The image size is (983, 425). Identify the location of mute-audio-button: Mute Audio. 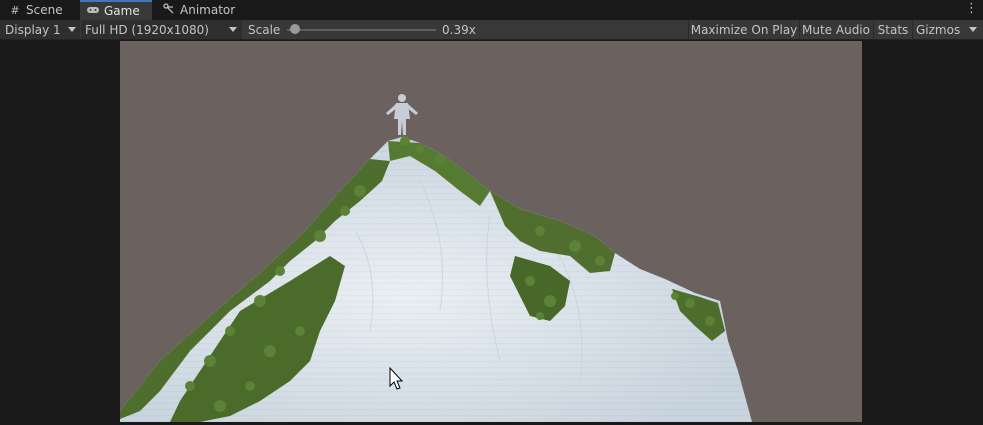
(836, 29).